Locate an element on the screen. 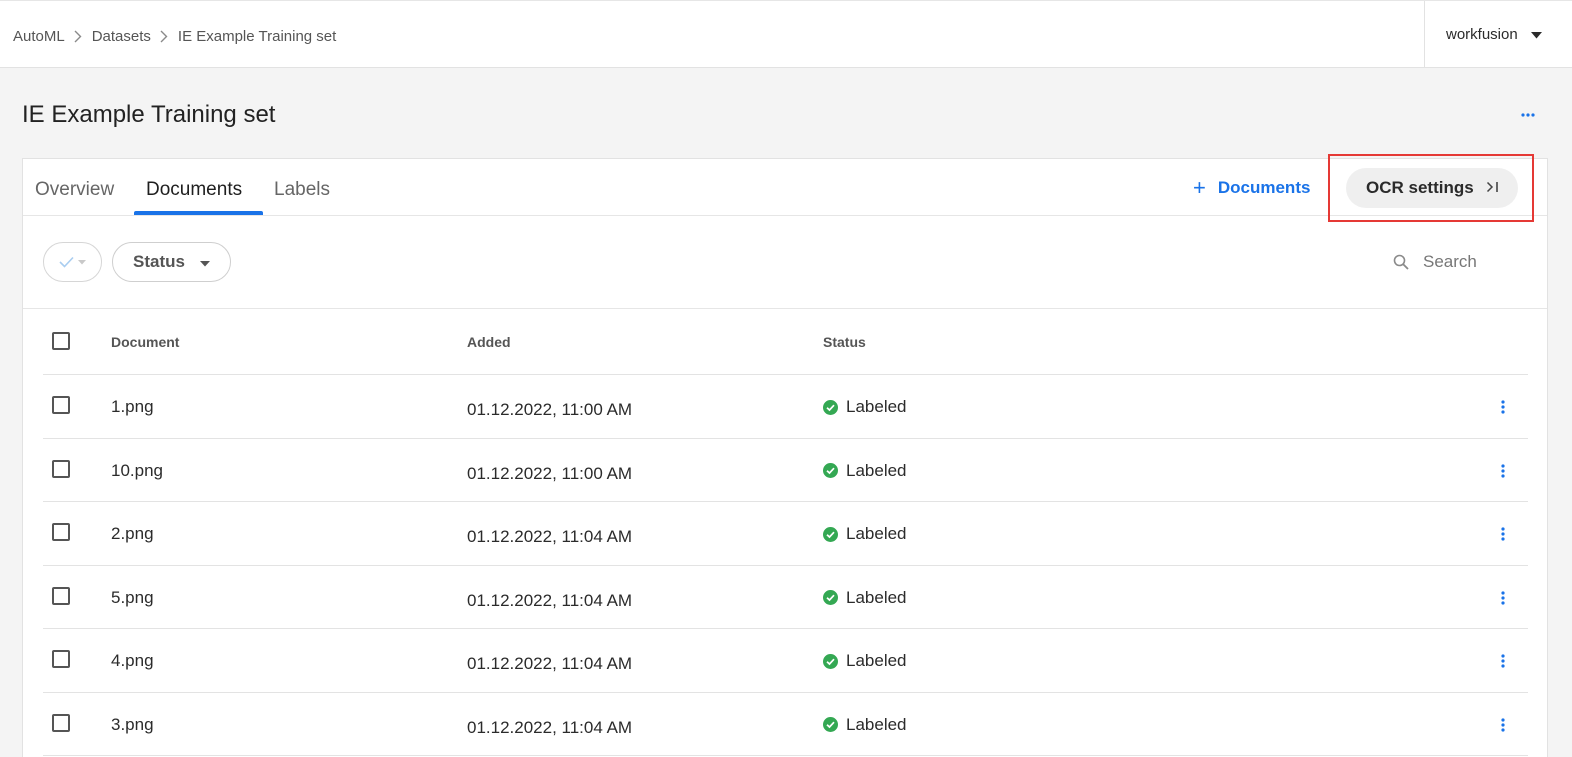 Image resolution: width=1572 pixels, height=757 pixels. breadcrumb-datasets: Datasets is located at coordinates (121, 36).